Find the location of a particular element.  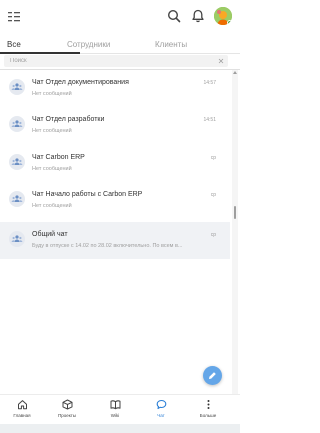

chat-title: Общий чат is located at coordinates (50, 234).